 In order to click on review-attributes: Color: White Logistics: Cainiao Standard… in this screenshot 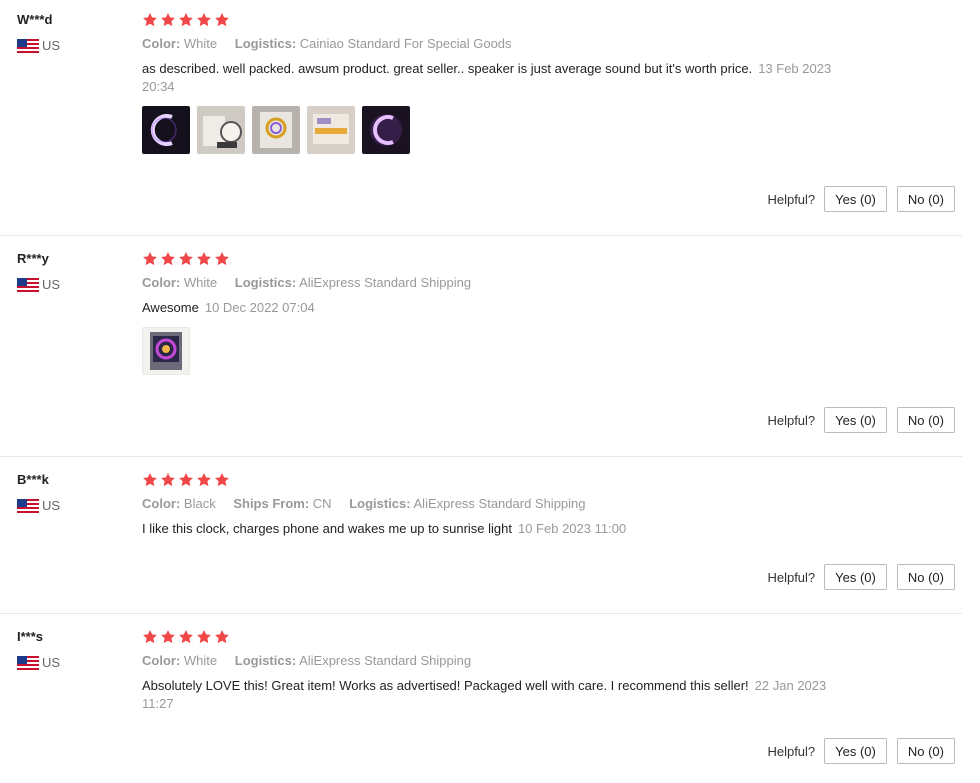, I will do `click(492, 44)`.